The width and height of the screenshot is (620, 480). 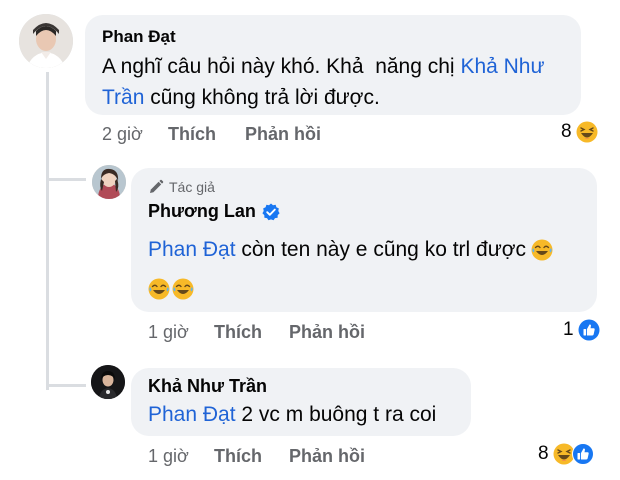 I want to click on pencil-icon, so click(x=157, y=186).